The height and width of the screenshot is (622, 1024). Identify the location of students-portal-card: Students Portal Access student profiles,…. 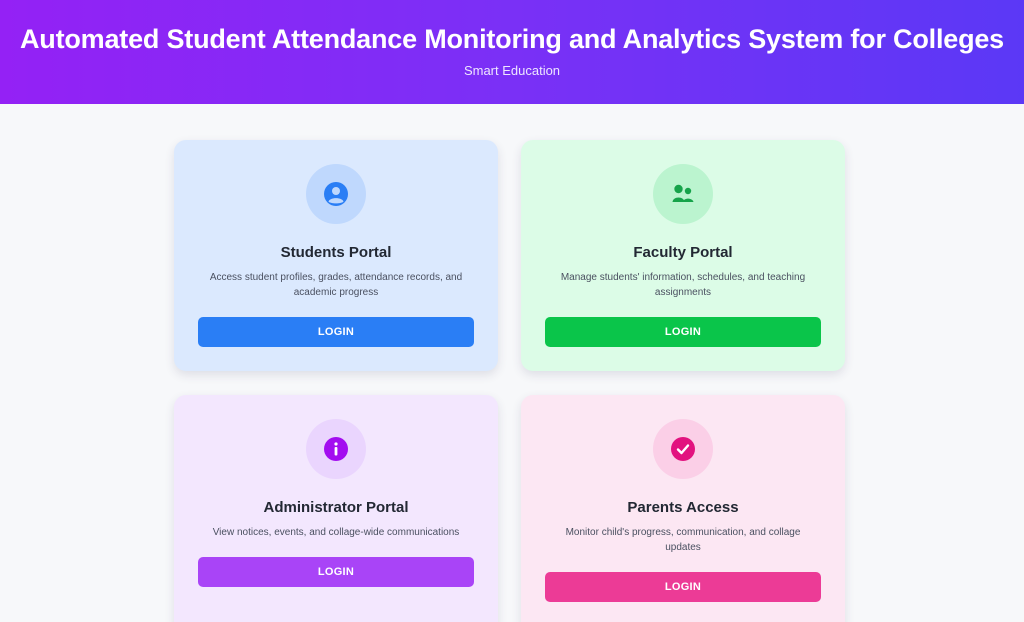
(336, 255).